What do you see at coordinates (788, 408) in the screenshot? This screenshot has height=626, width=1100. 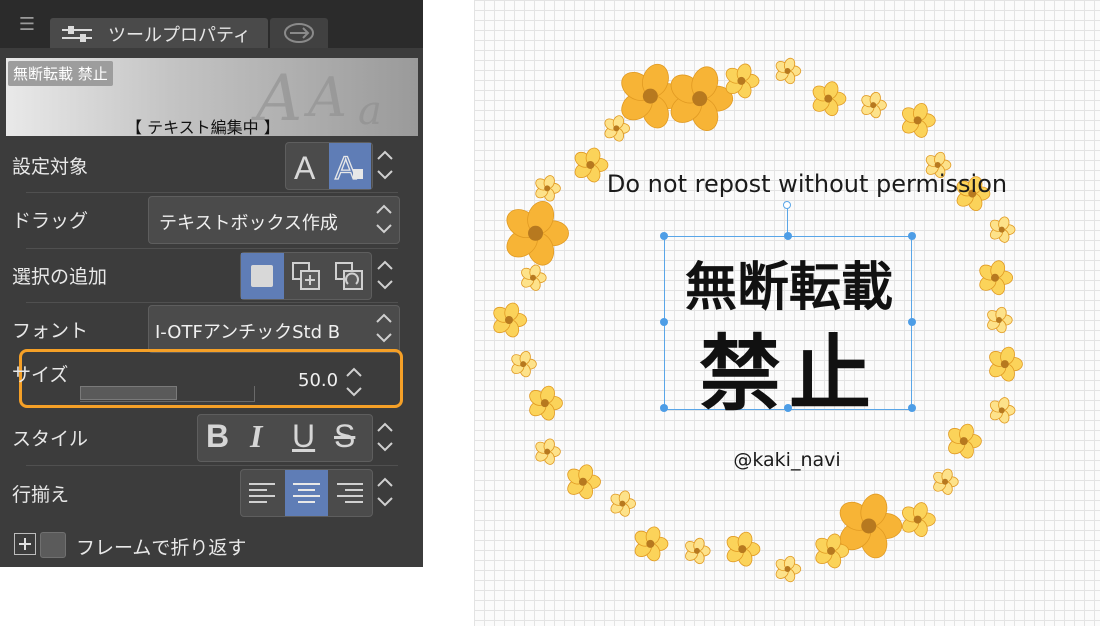 I see `resize-handle-b` at bounding box center [788, 408].